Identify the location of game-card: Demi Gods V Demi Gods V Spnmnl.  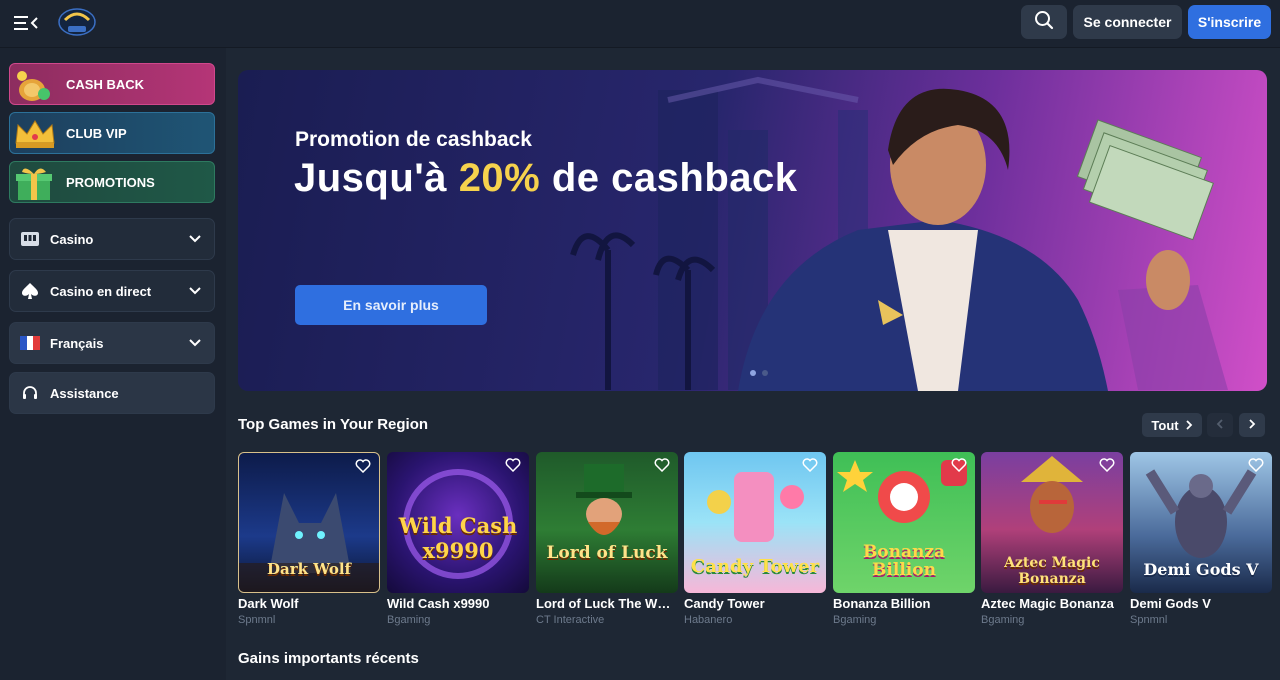
(1201, 539).